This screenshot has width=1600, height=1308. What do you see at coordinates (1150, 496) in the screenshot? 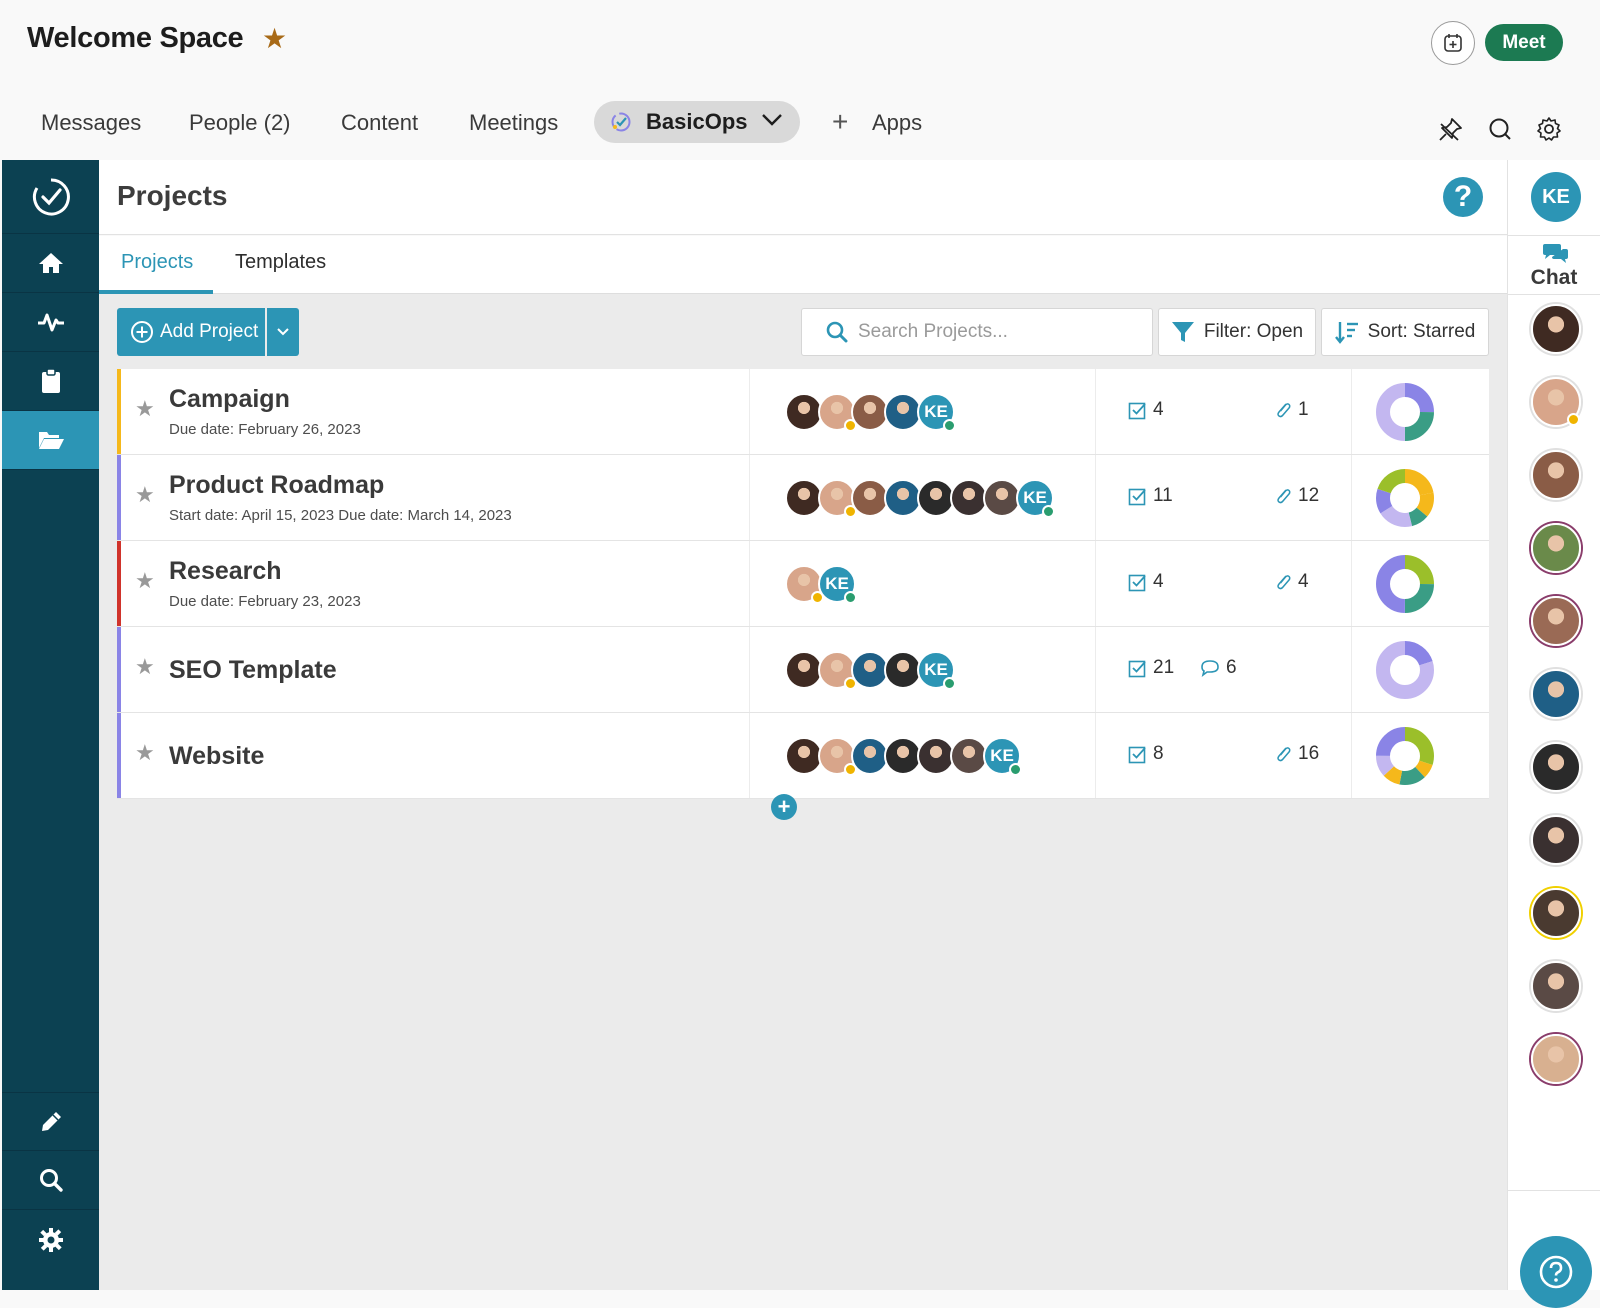
I see `tasks-stat: 11` at bounding box center [1150, 496].